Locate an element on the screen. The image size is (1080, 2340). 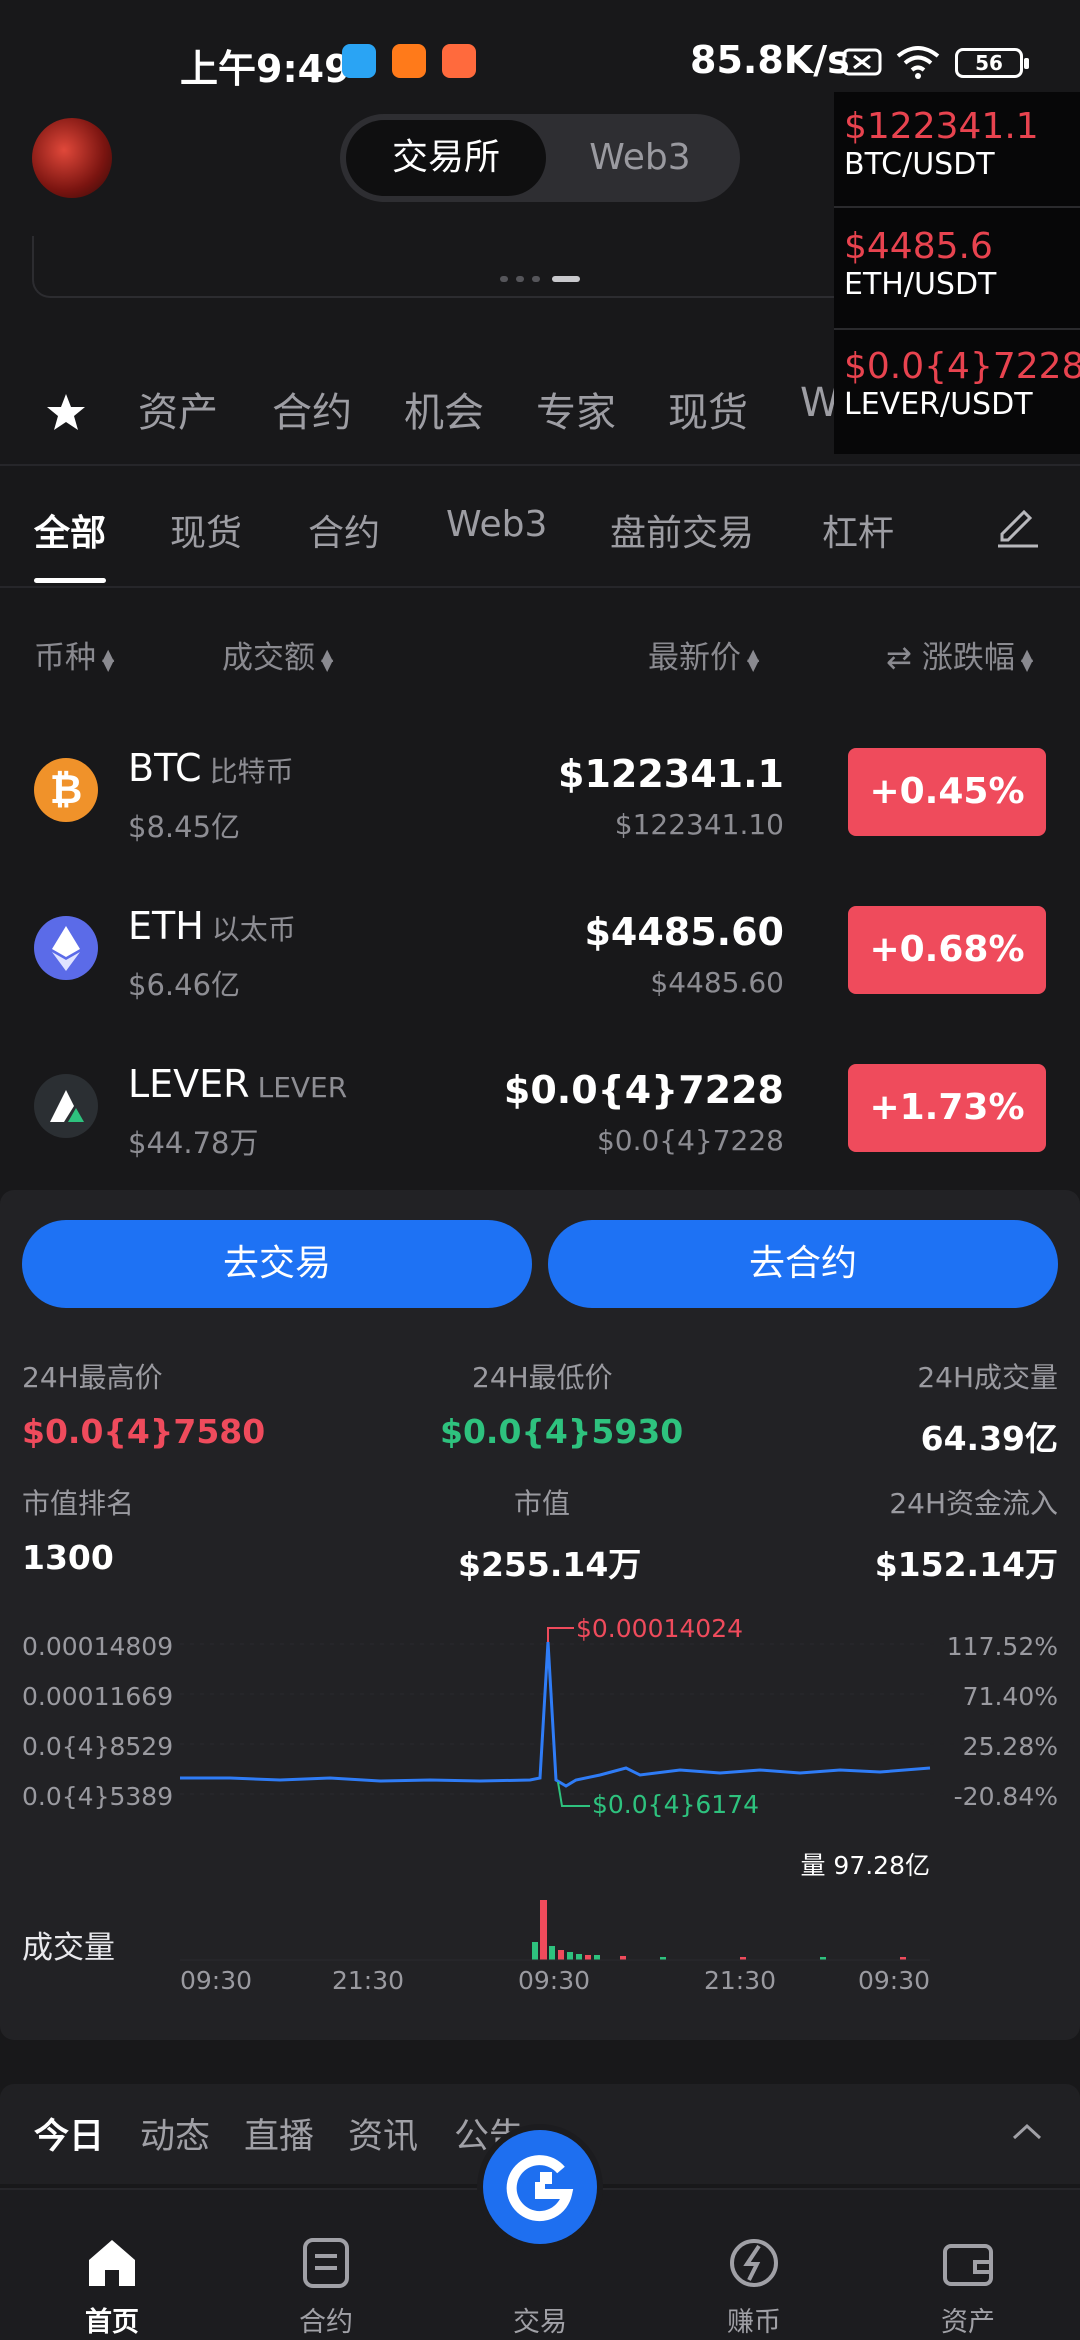
go-trade-button: 去交易 is located at coordinates (277, 1264).